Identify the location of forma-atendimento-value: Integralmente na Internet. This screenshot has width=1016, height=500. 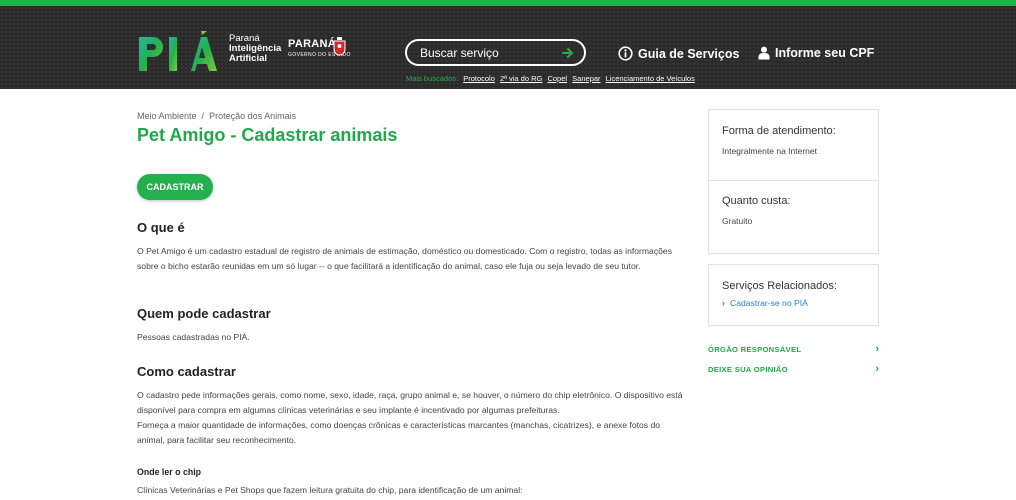
(769, 151).